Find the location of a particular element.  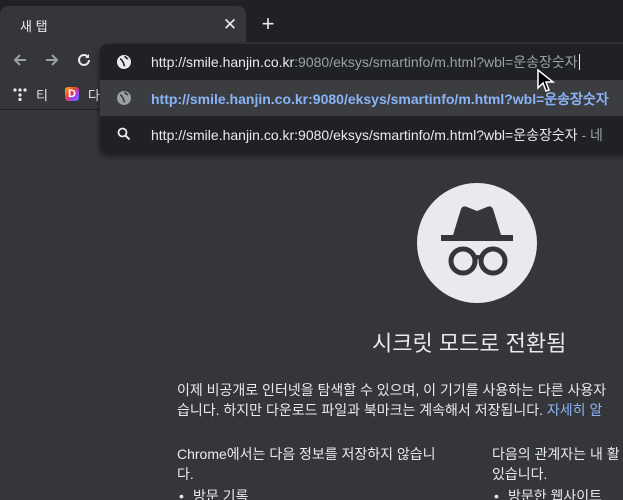

back-arrow-icon is located at coordinates (20, 60).